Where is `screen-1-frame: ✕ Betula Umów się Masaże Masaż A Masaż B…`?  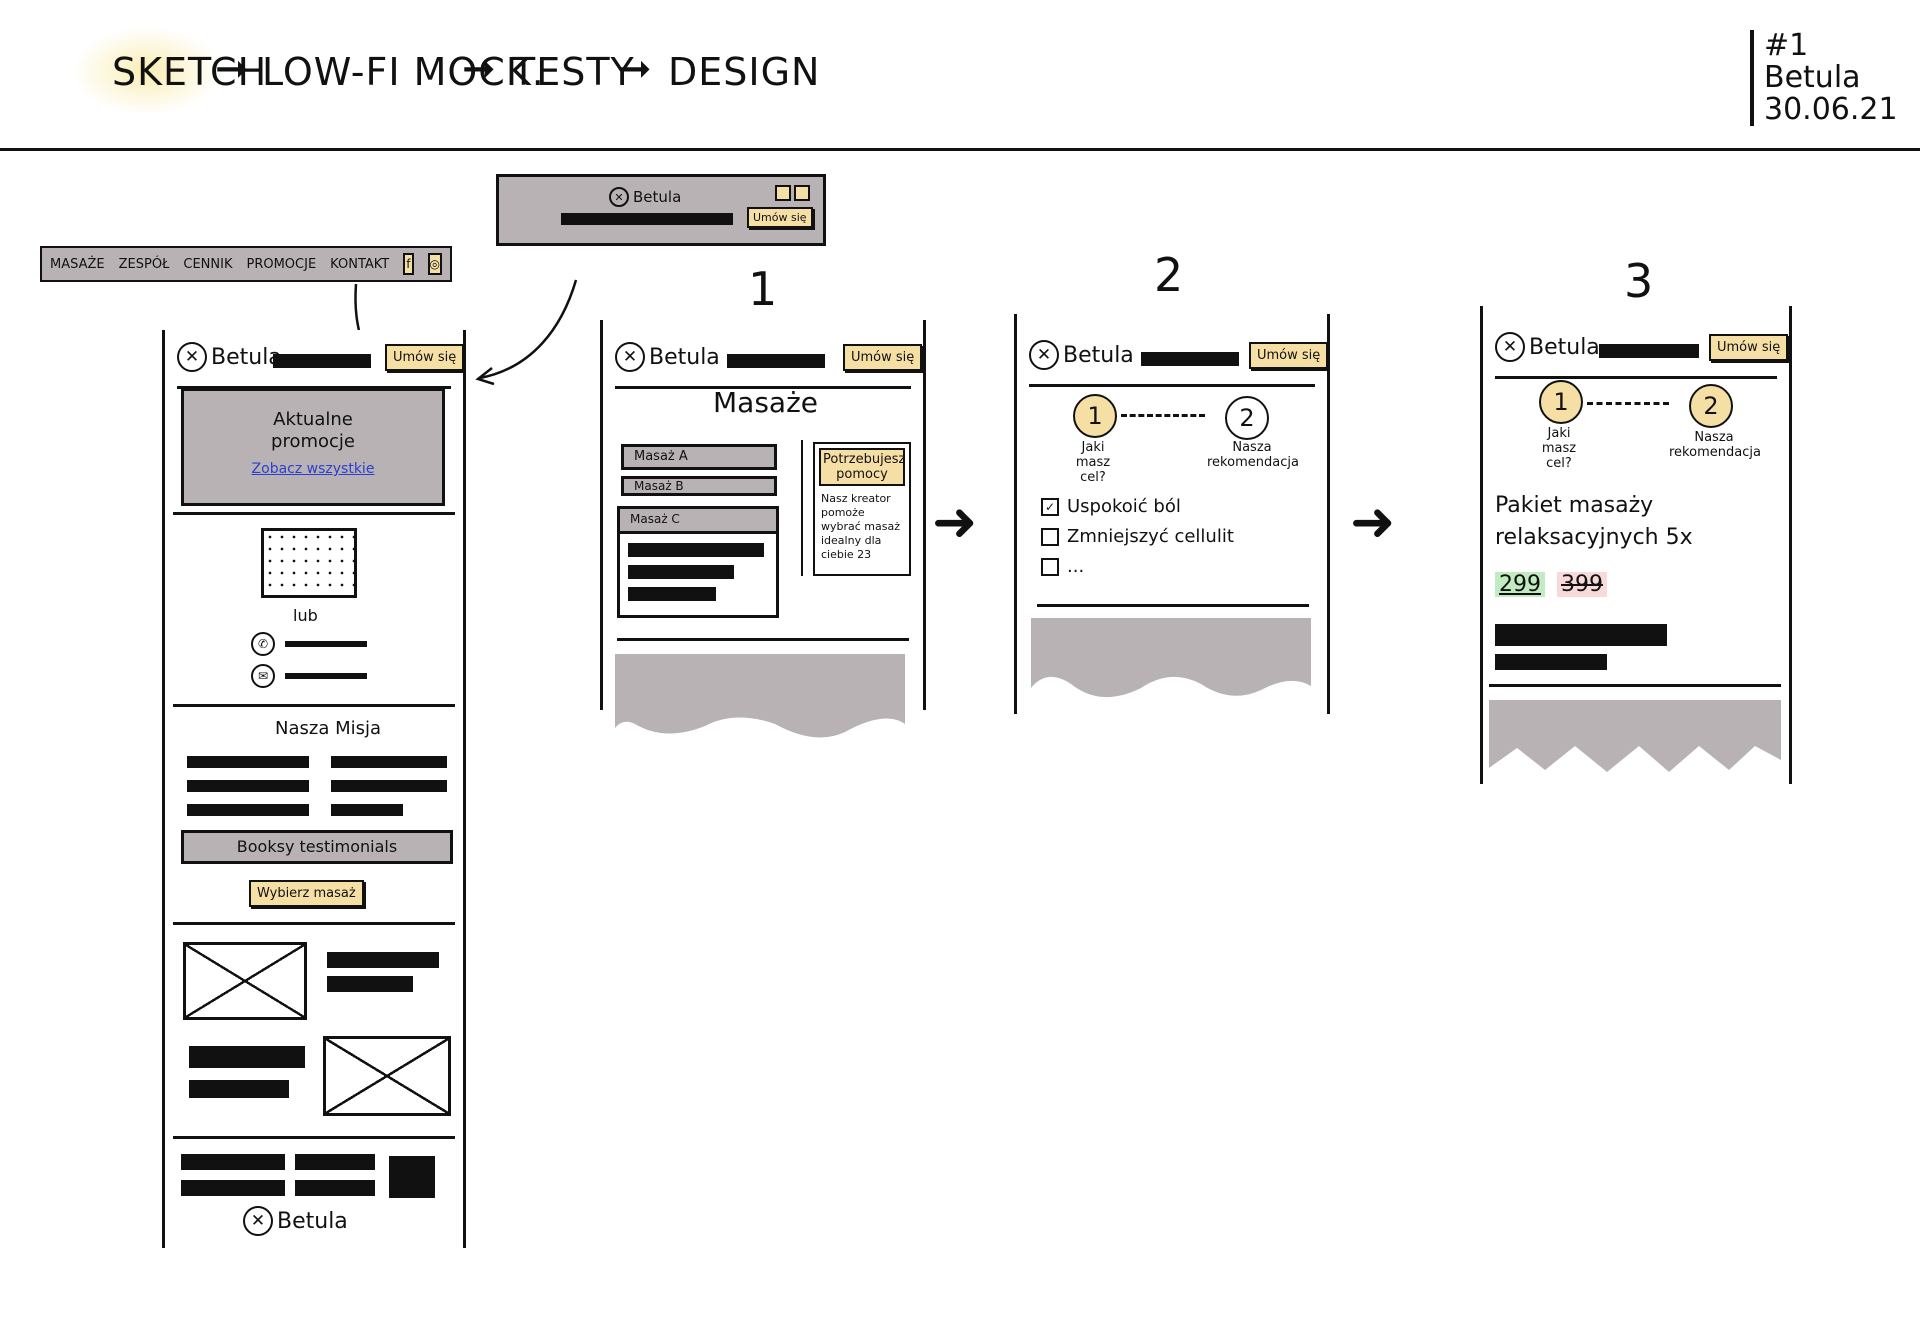 screen-1-frame: ✕ Betula Umów się Masaże Masaż A Masaż B… is located at coordinates (763, 529).